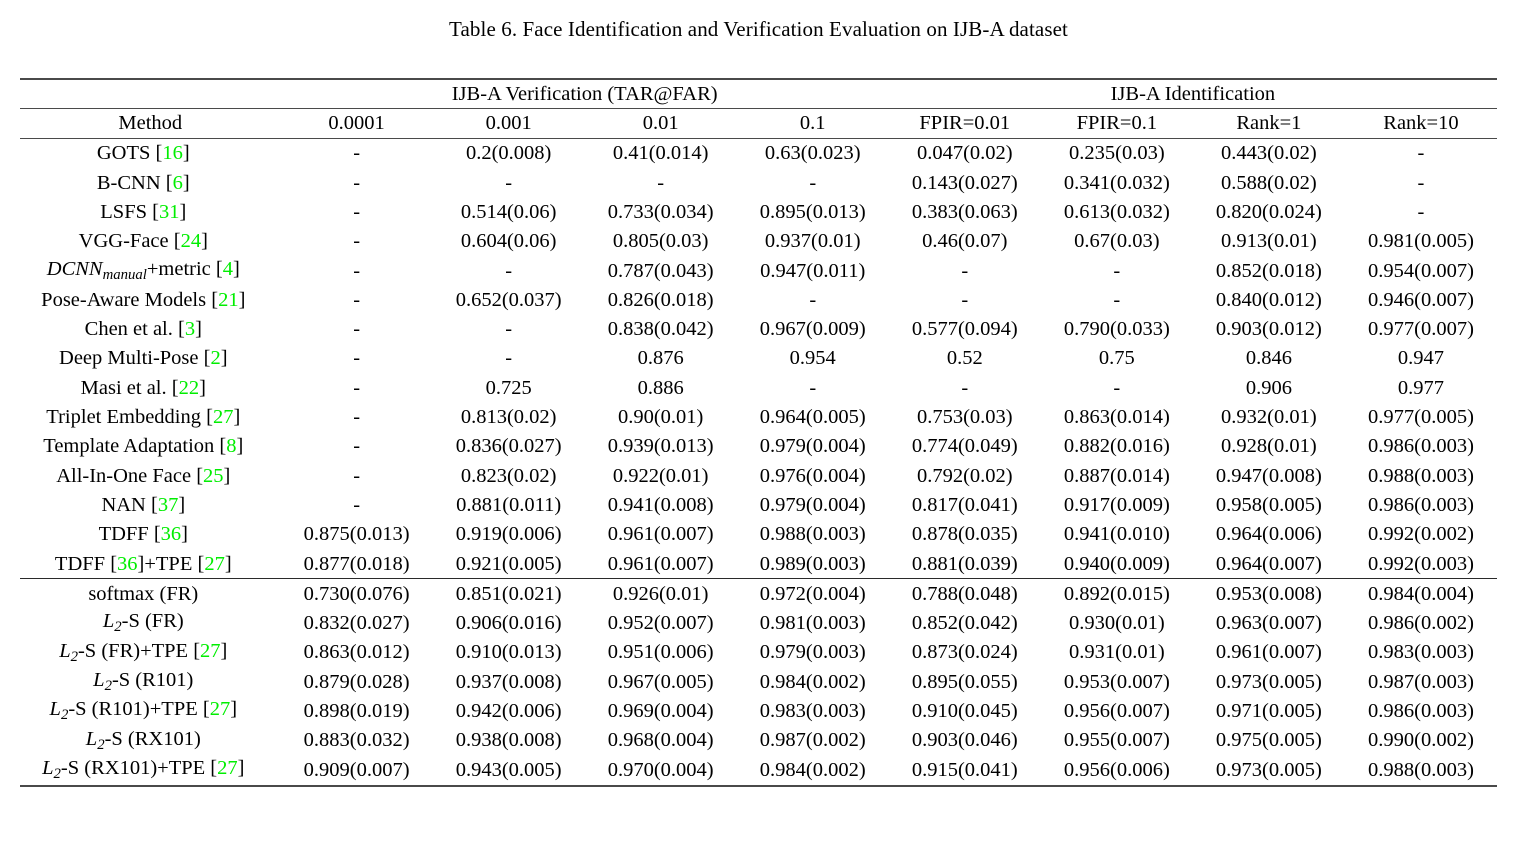  What do you see at coordinates (1421, 534) in the screenshot?
I see `metric-cell: 0.992(0.002)` at bounding box center [1421, 534].